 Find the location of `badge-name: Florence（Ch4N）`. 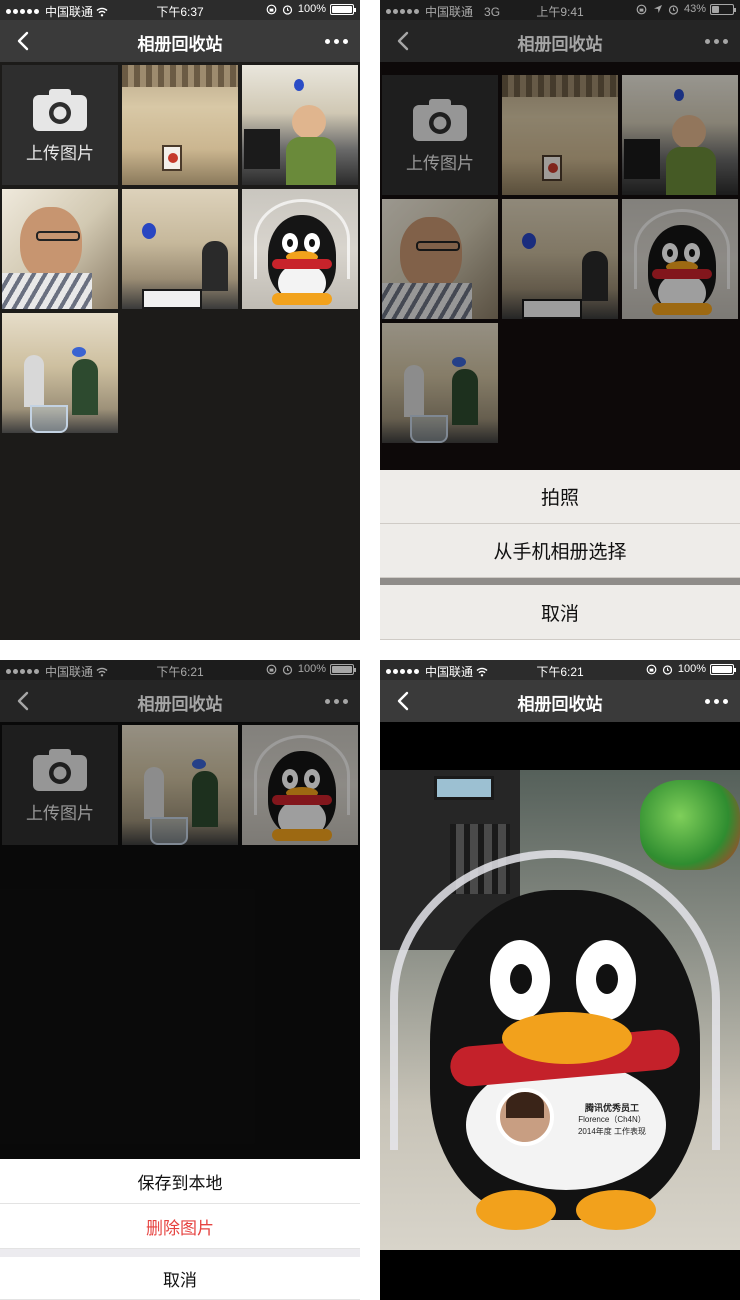

badge-name: Florence（Ch4N） is located at coordinates (612, 1119).